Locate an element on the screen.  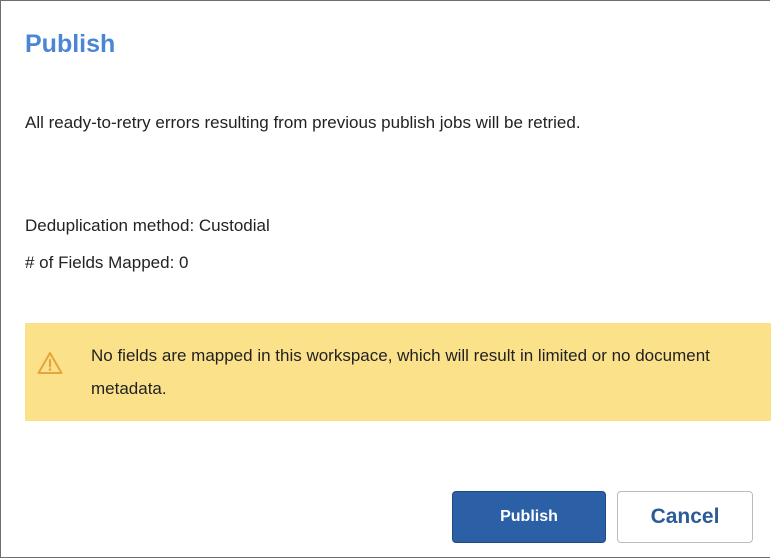
deduplication-method-text: Deduplication method: Custodial is located at coordinates (147, 225).